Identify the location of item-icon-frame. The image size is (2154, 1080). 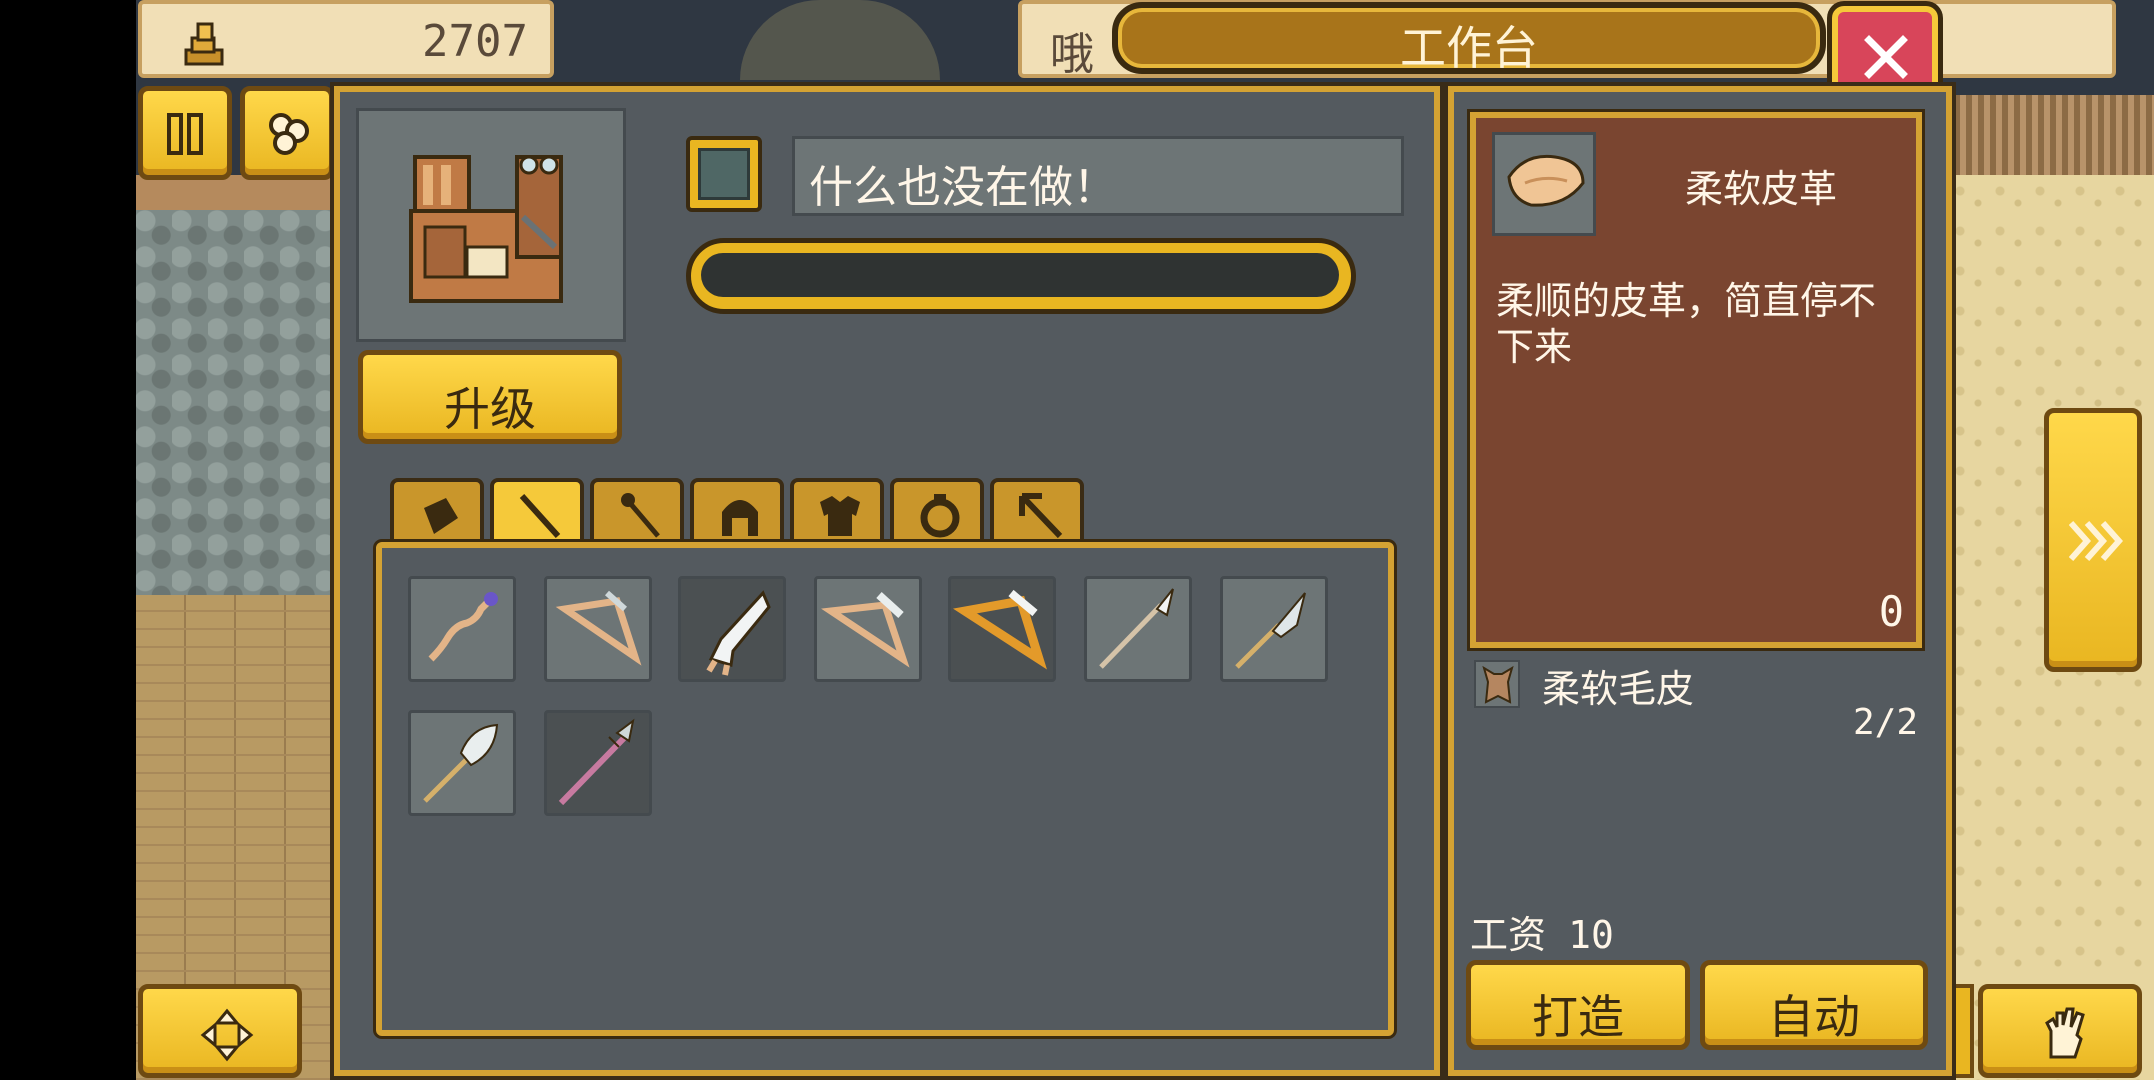
(1544, 184).